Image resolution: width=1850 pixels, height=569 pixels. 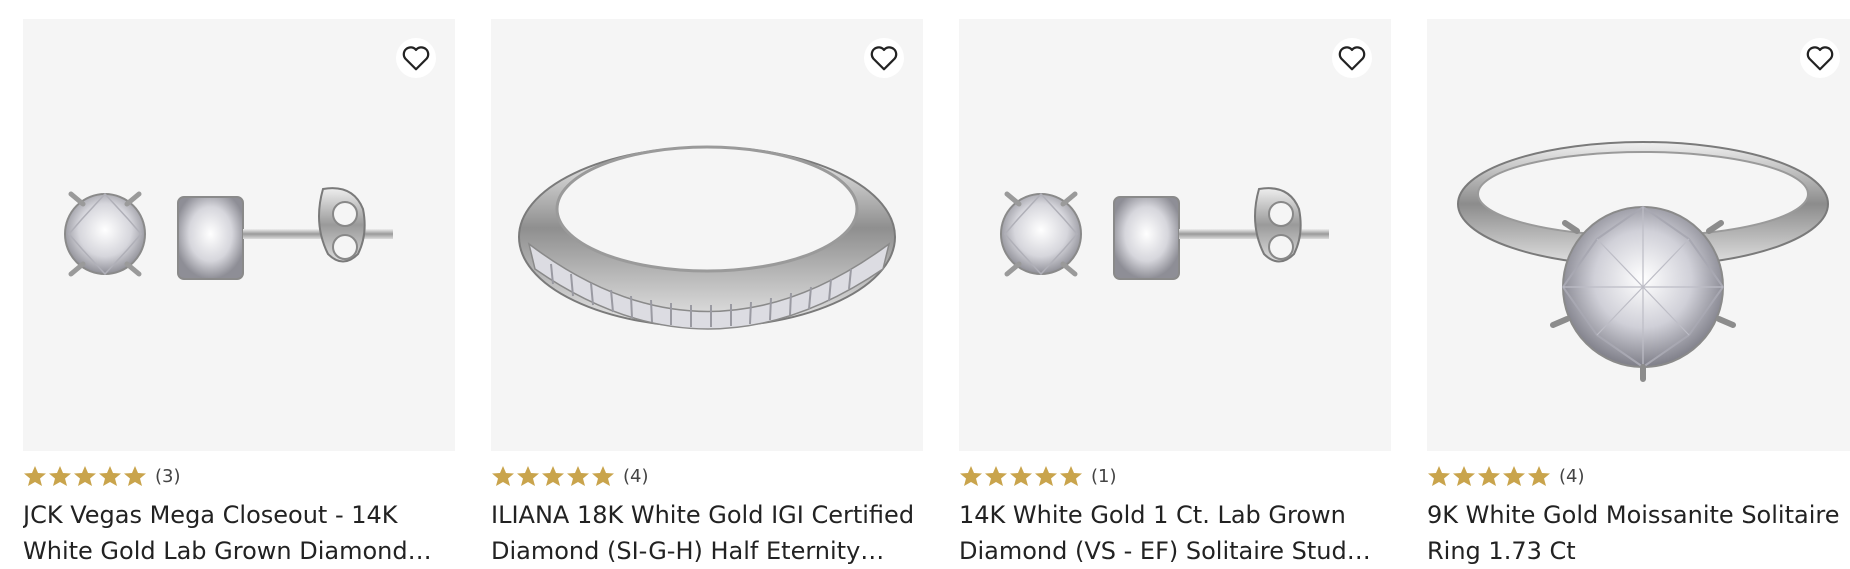 I want to click on product-rating: (1), so click(x=1175, y=476).